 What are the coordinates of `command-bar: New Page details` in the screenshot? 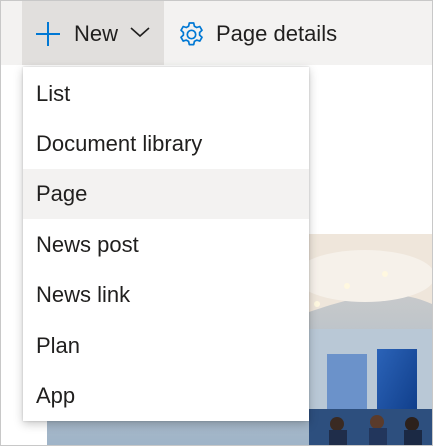 It's located at (216, 33).